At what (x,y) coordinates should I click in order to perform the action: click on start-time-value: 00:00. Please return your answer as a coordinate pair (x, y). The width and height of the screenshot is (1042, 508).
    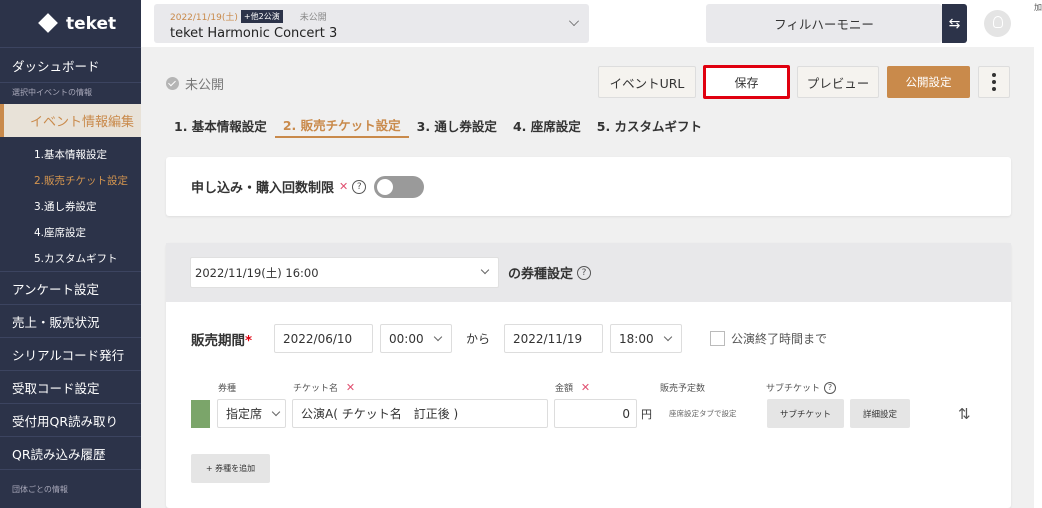
    Looking at the image, I should click on (406, 338).